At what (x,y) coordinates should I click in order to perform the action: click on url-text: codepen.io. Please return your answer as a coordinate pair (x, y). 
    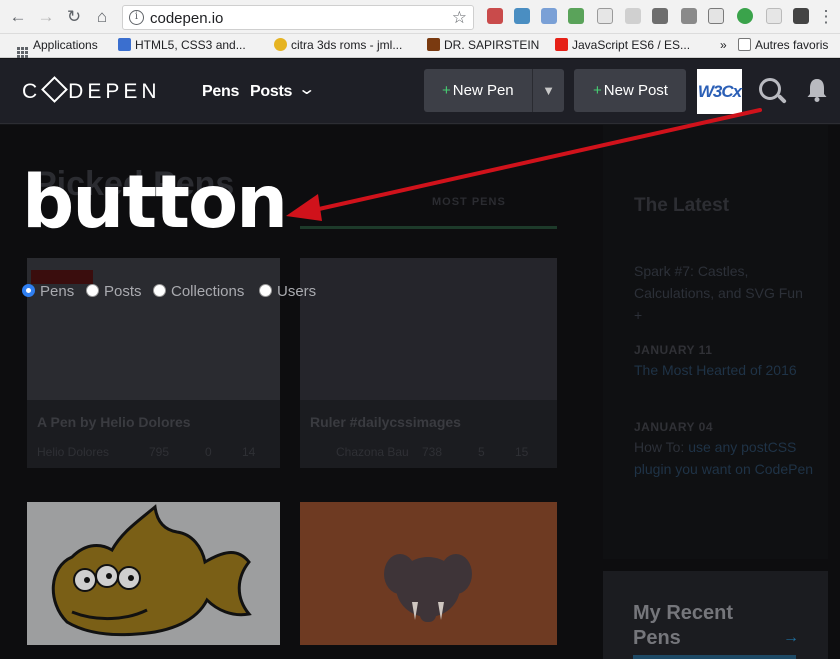
    Looking at the image, I should click on (186, 18).